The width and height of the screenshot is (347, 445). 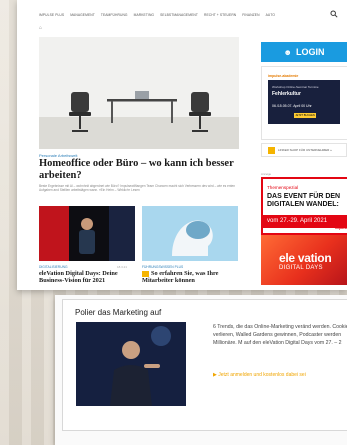 What do you see at coordinates (287, 52) in the screenshot?
I see `user-icon: ☻` at bounding box center [287, 52].